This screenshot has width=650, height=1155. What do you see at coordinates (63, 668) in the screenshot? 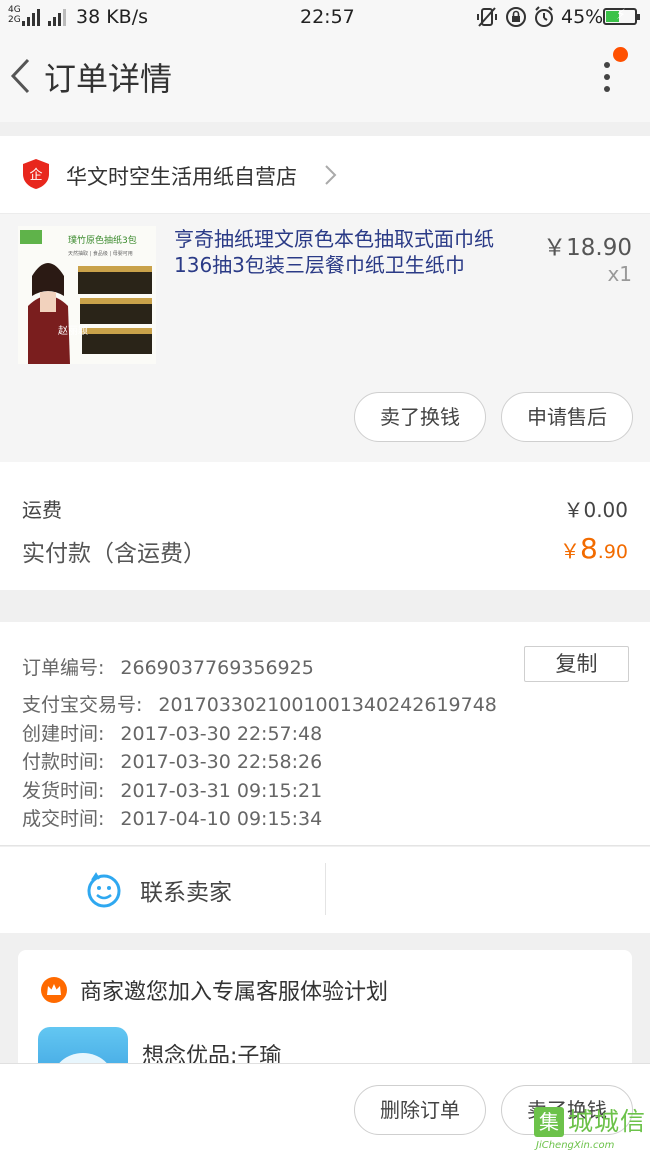
I see `info-label: 订单编号:` at bounding box center [63, 668].